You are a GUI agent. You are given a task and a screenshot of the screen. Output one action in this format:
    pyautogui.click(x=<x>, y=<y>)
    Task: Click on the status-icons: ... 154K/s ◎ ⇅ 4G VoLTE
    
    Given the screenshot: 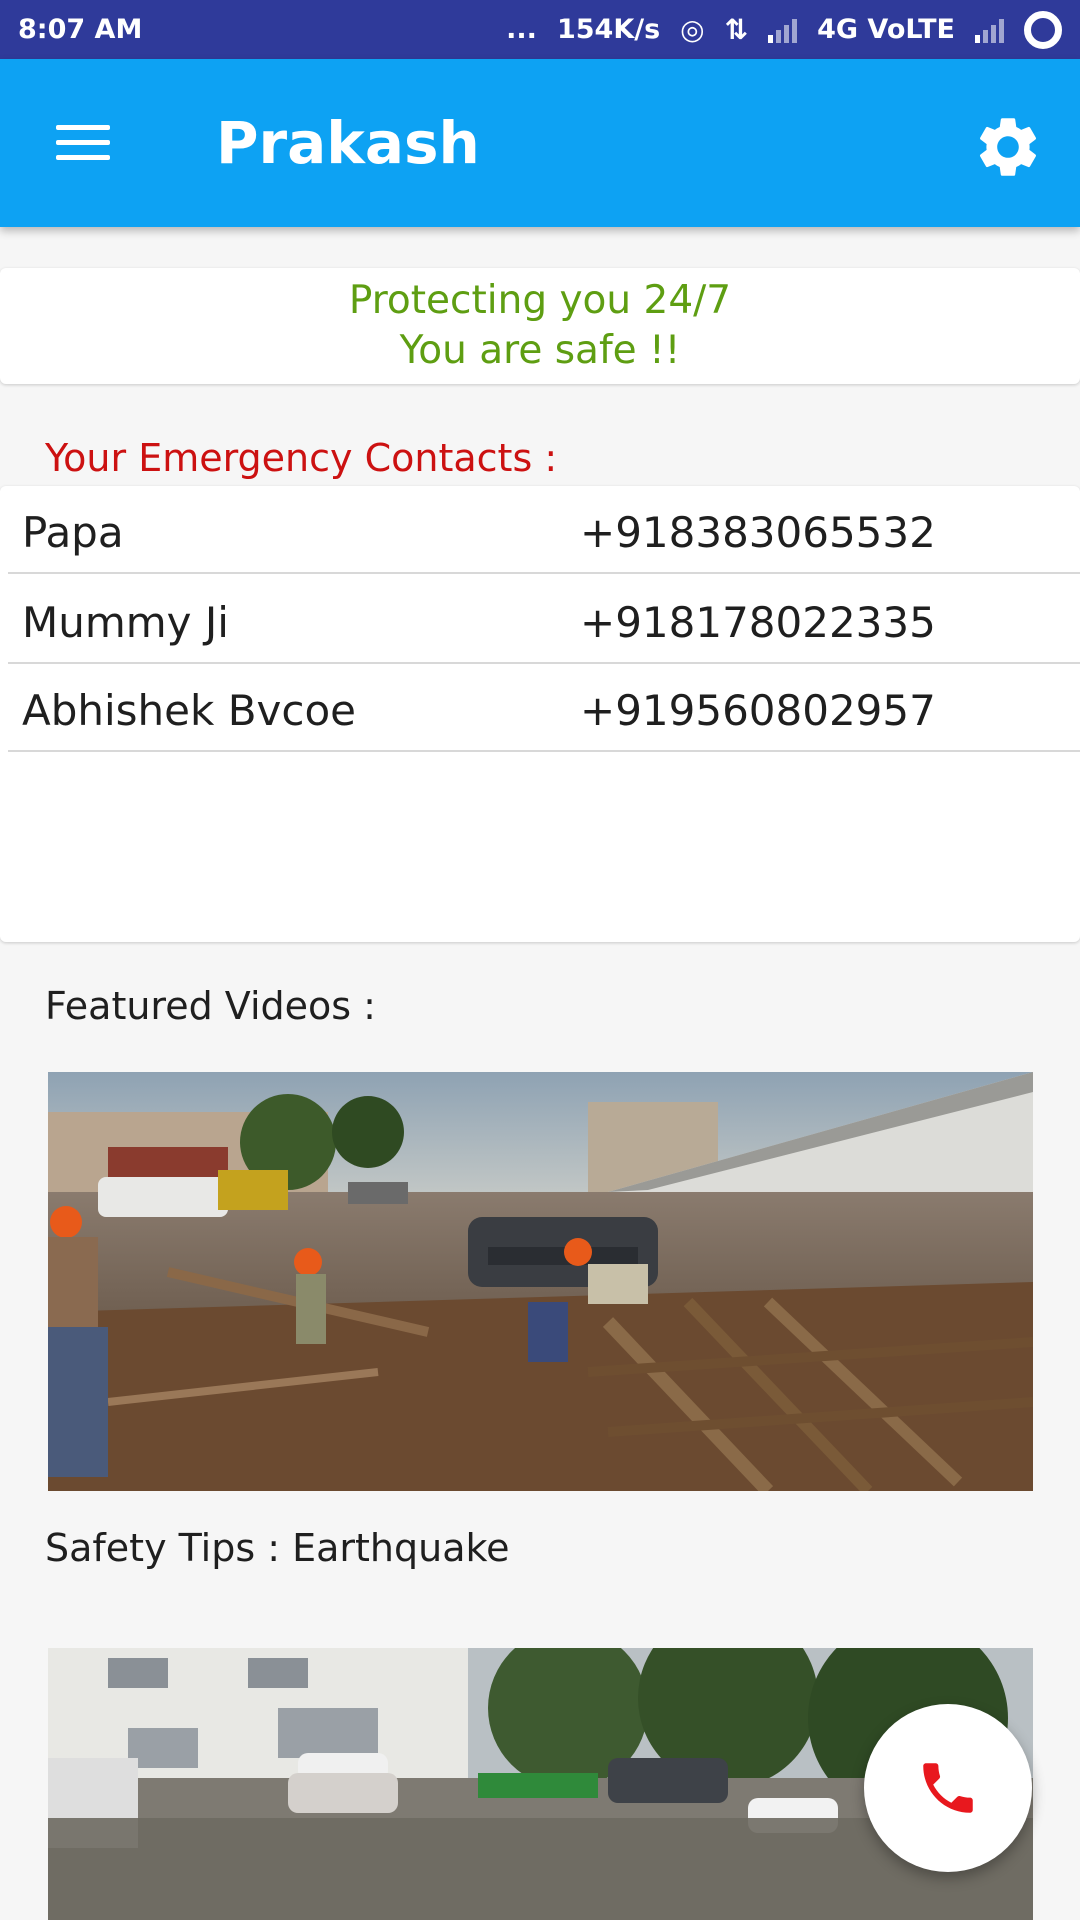 What is the action you would take?
    pyautogui.click(x=784, y=29)
    